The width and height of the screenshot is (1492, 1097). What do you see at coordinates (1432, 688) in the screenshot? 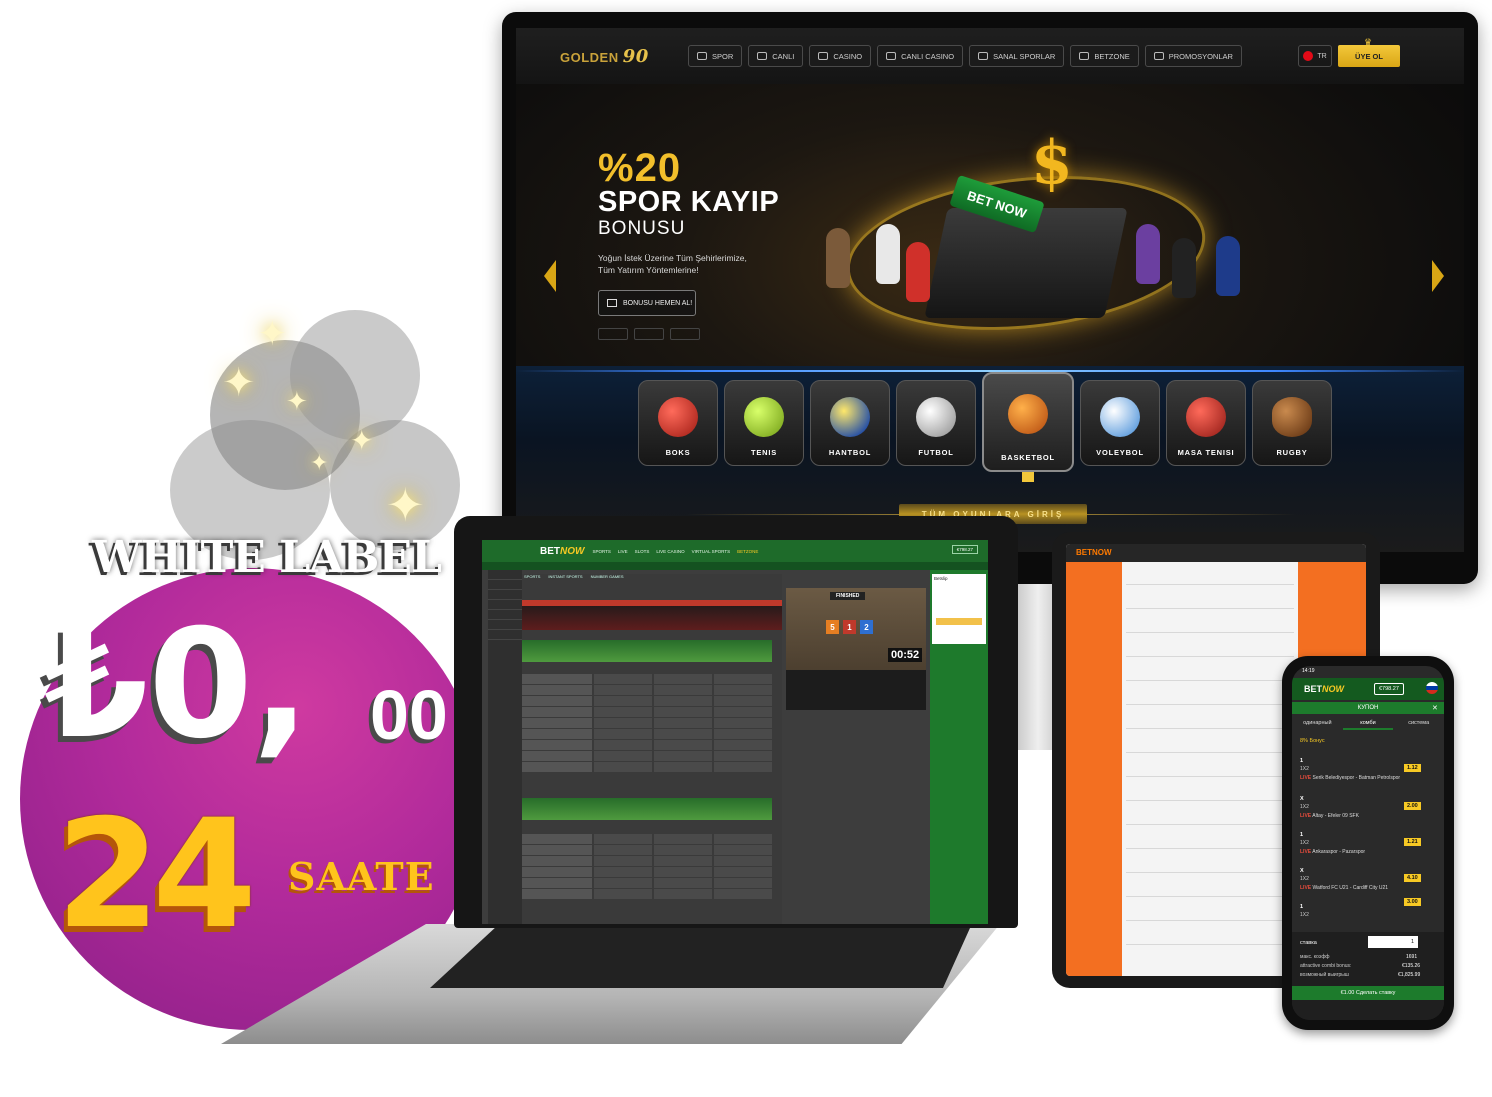
I see `russia-flag-icon` at bounding box center [1432, 688].